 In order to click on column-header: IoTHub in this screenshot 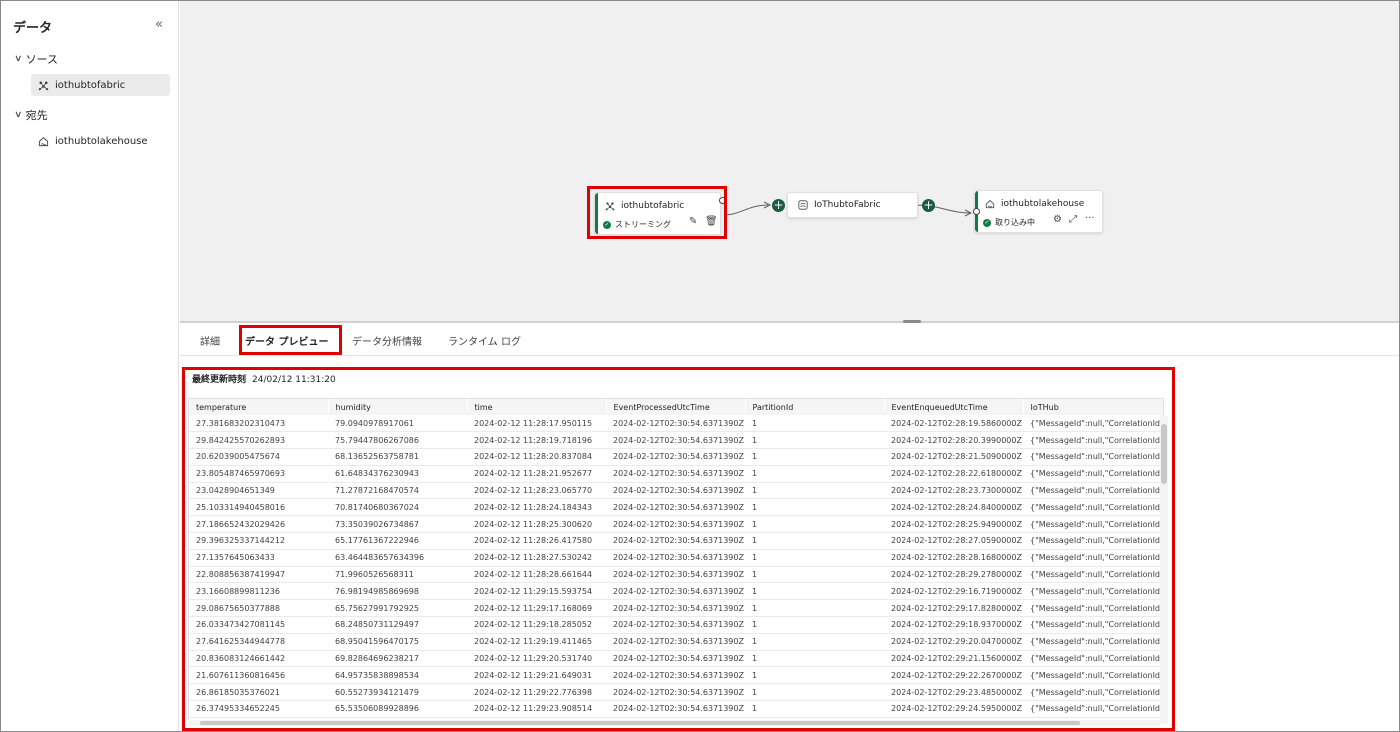, I will do `click(1093, 407)`.